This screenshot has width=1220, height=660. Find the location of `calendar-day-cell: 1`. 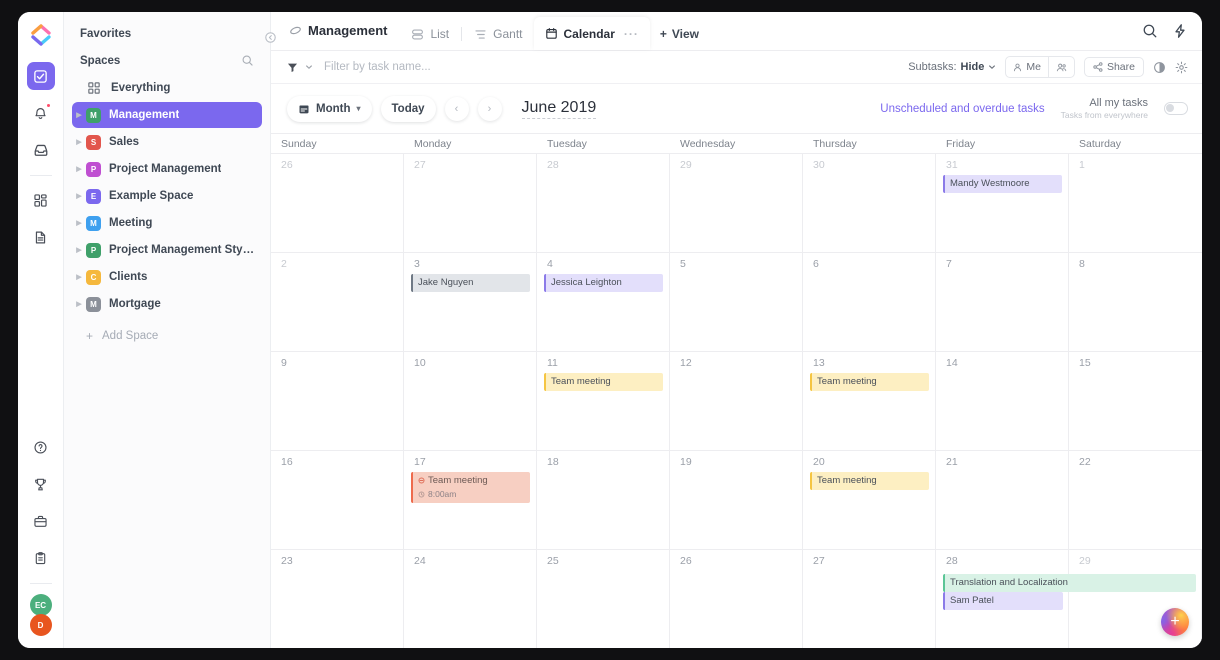

calendar-day-cell: 1 is located at coordinates (1135, 203).